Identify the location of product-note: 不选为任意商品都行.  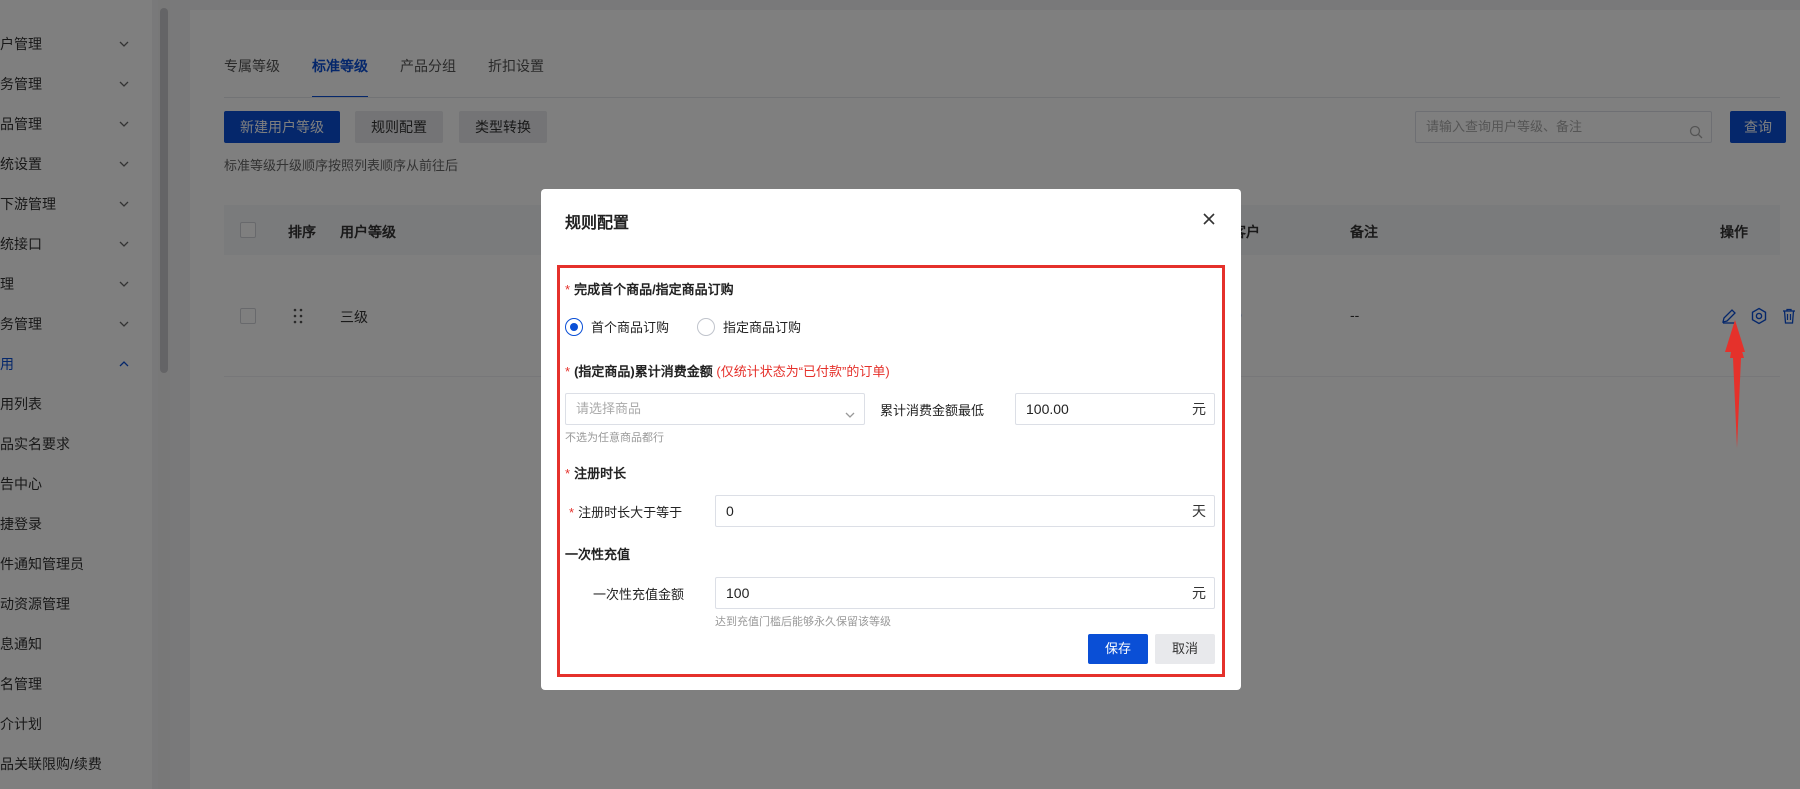
(614, 438).